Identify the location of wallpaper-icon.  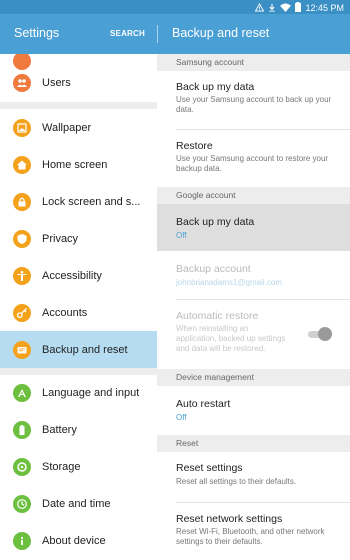
(22, 127).